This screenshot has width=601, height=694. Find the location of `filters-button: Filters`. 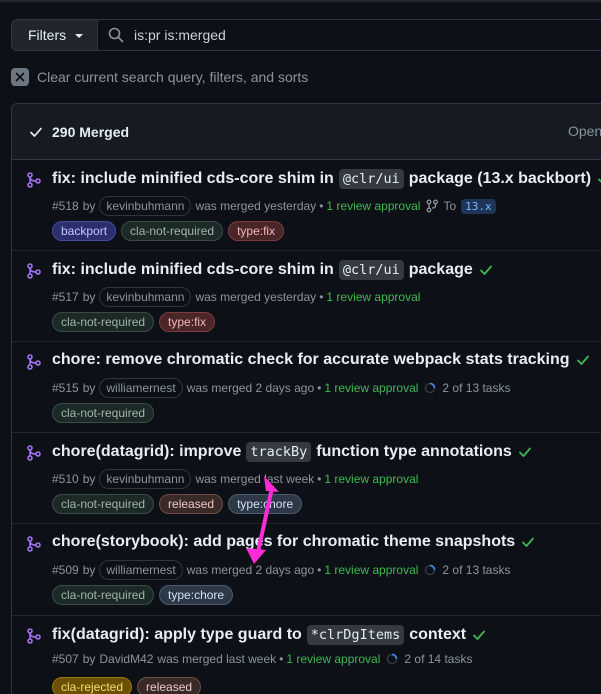

filters-button: Filters is located at coordinates (54, 35).